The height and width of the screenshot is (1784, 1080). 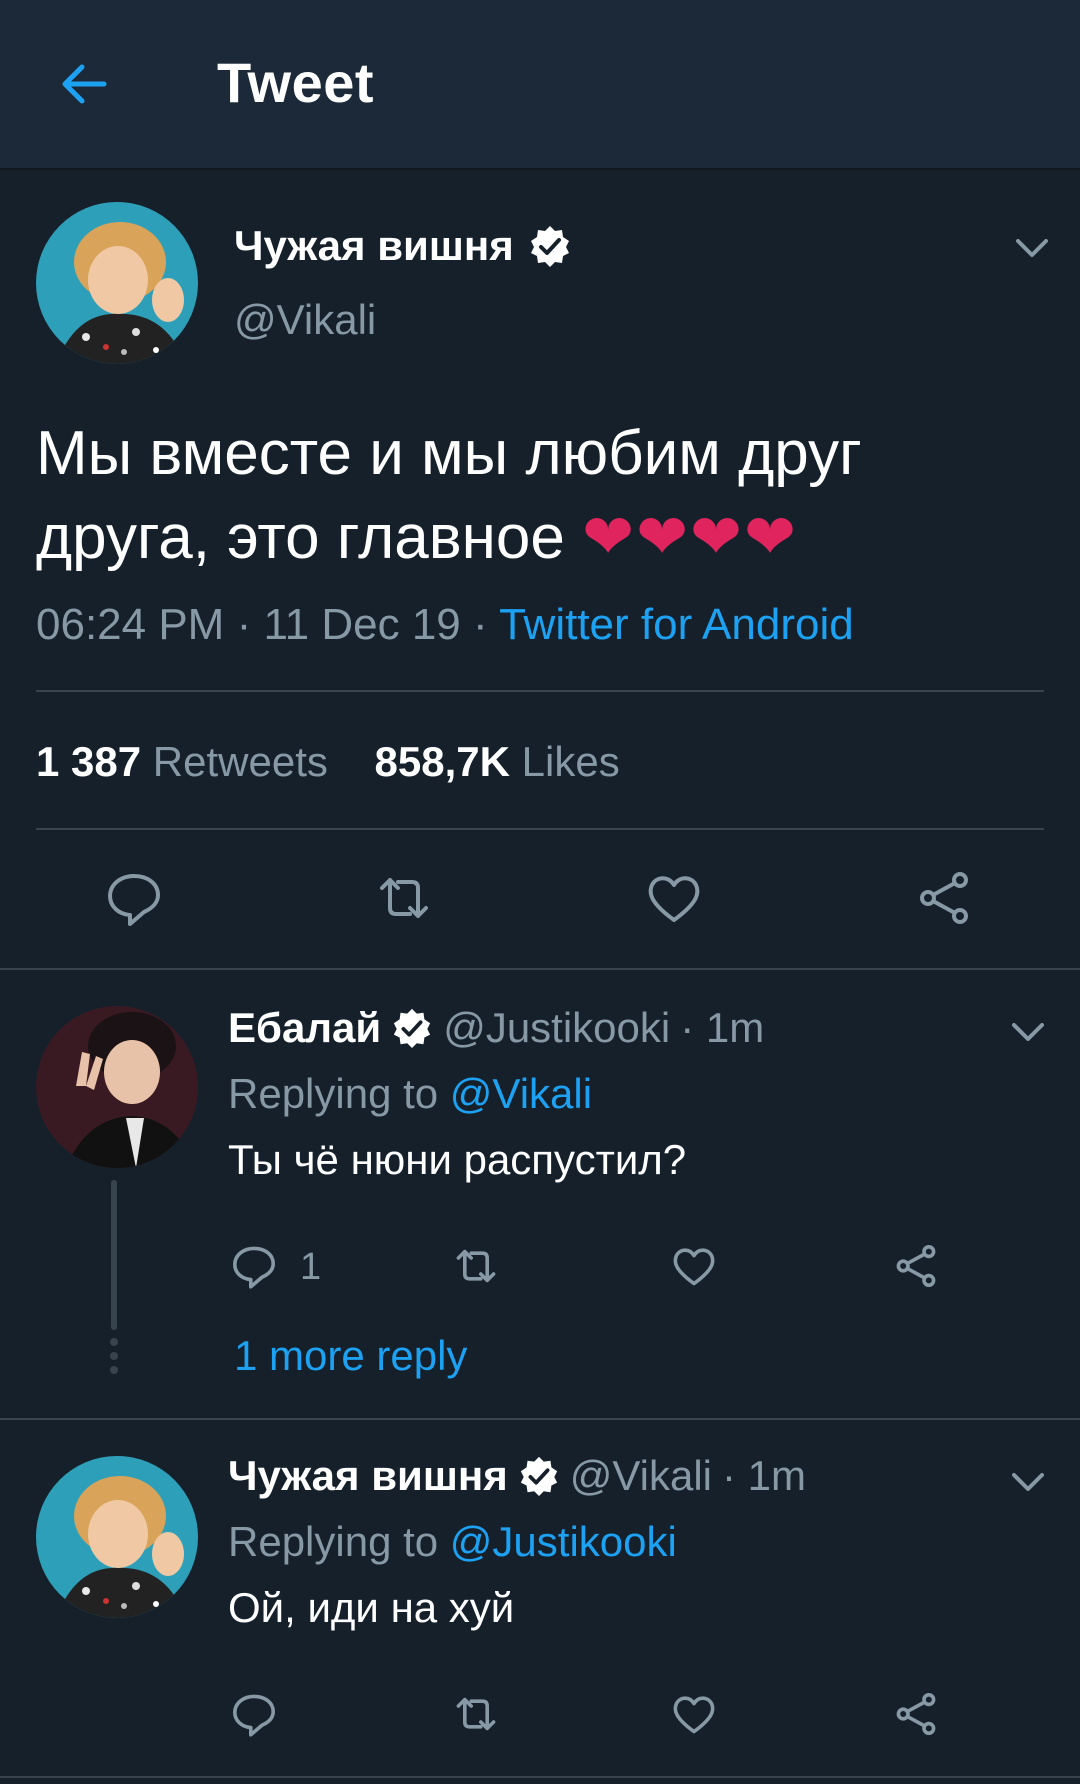 I want to click on tweet-stats: 1 387 Retweets 858,7K Likes, so click(x=328, y=762).